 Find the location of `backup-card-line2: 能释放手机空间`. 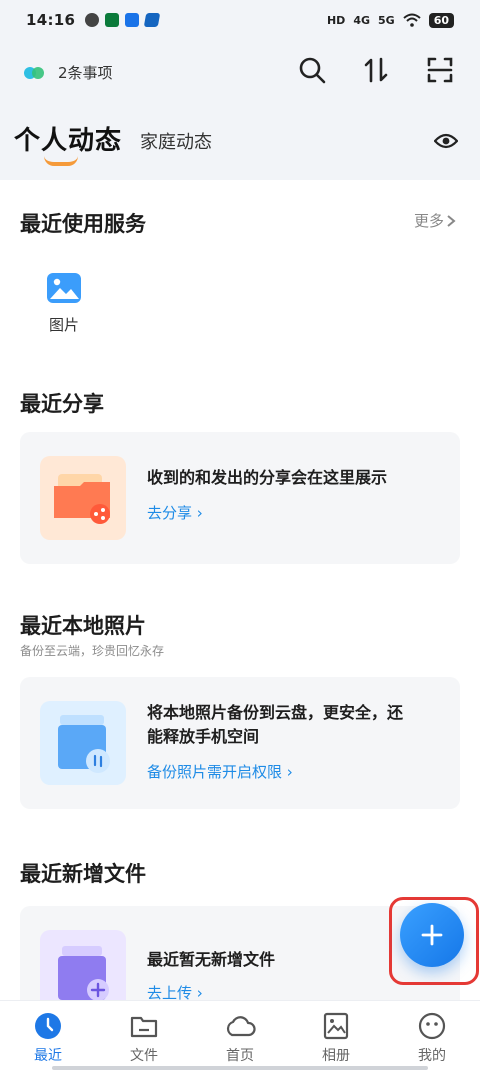

backup-card-line2: 能释放手机空间 is located at coordinates (203, 736).